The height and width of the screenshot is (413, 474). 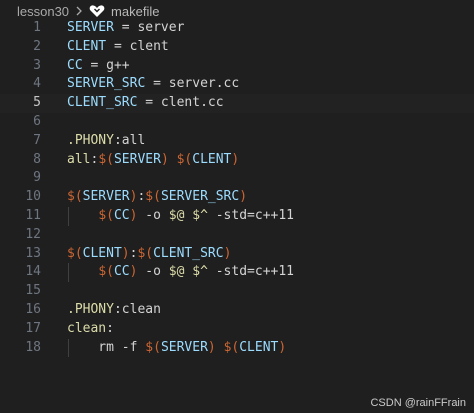 I want to click on line-number: 7, so click(x=37, y=140).